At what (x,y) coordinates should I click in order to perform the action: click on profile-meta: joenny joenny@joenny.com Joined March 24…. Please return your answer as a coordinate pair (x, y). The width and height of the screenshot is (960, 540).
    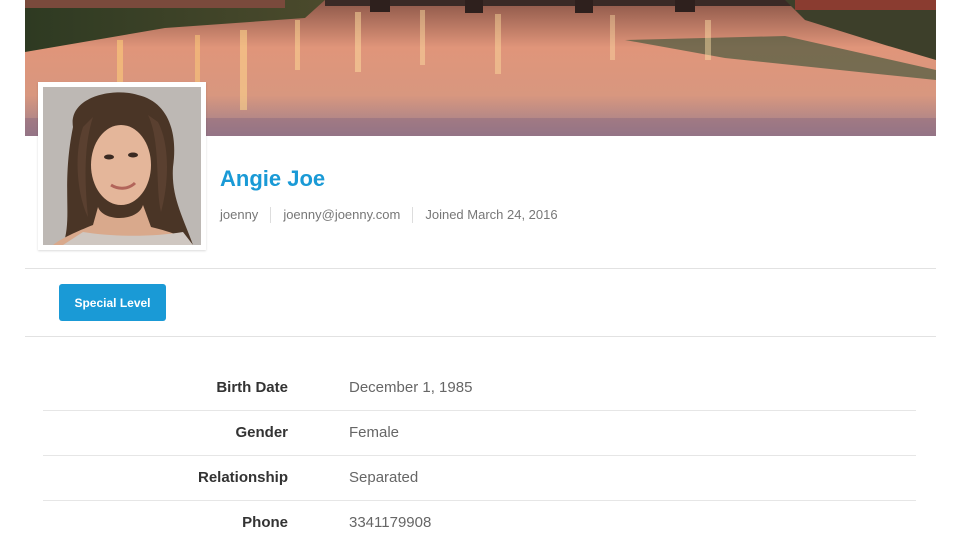
    Looking at the image, I should click on (389, 215).